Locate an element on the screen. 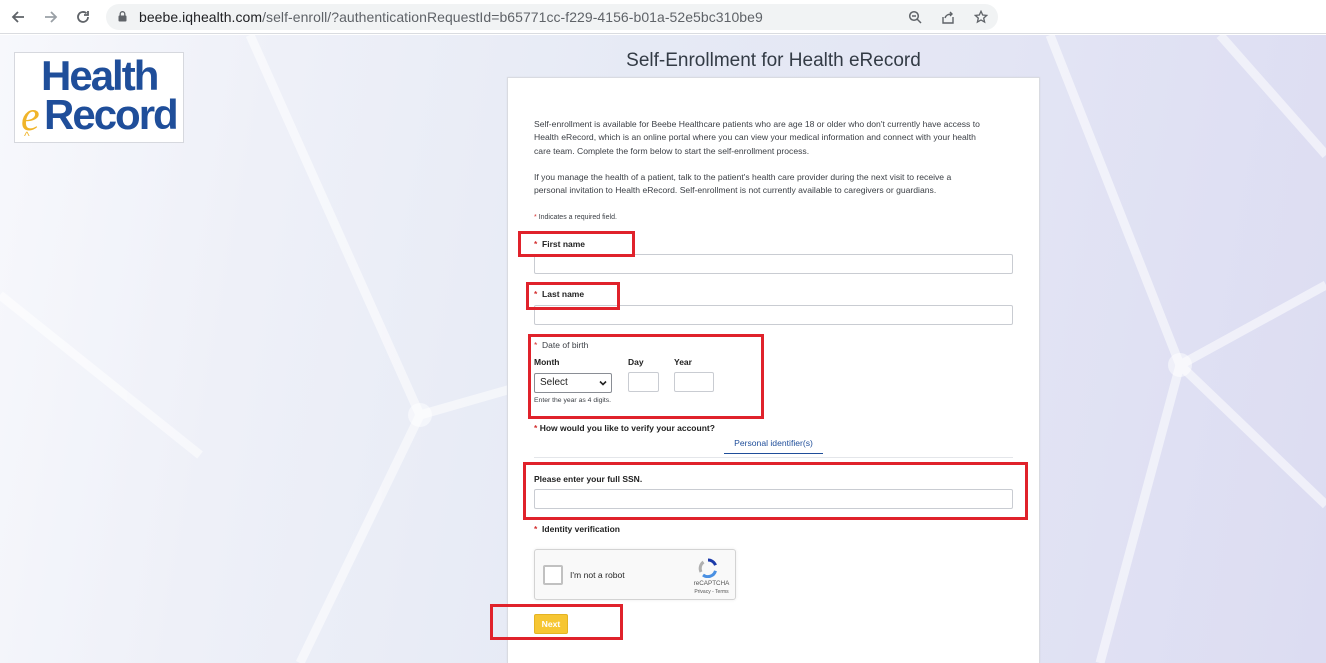 The height and width of the screenshot is (663, 1326). recaptcha-links: Privacy - Terms is located at coordinates (711, 592).